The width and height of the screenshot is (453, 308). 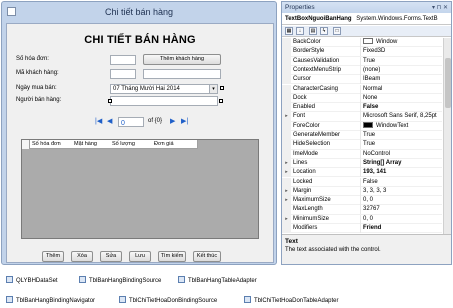 I want to click on property-row: Locked False, so click(x=362, y=182).